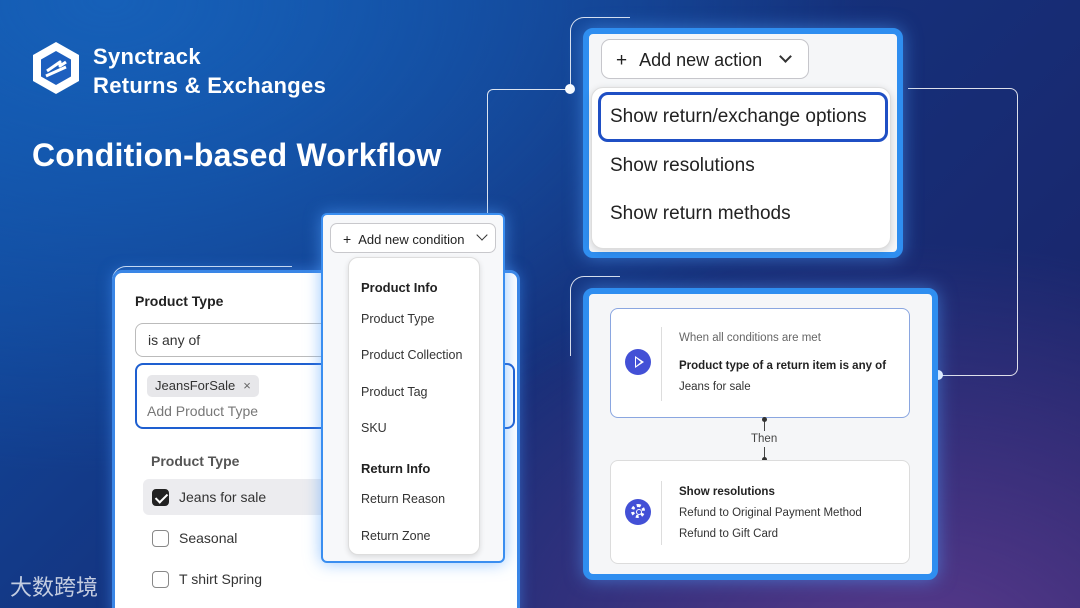 The image size is (1080, 608). Describe the element at coordinates (208, 538) in the screenshot. I see `option-label: Seasonal` at that location.